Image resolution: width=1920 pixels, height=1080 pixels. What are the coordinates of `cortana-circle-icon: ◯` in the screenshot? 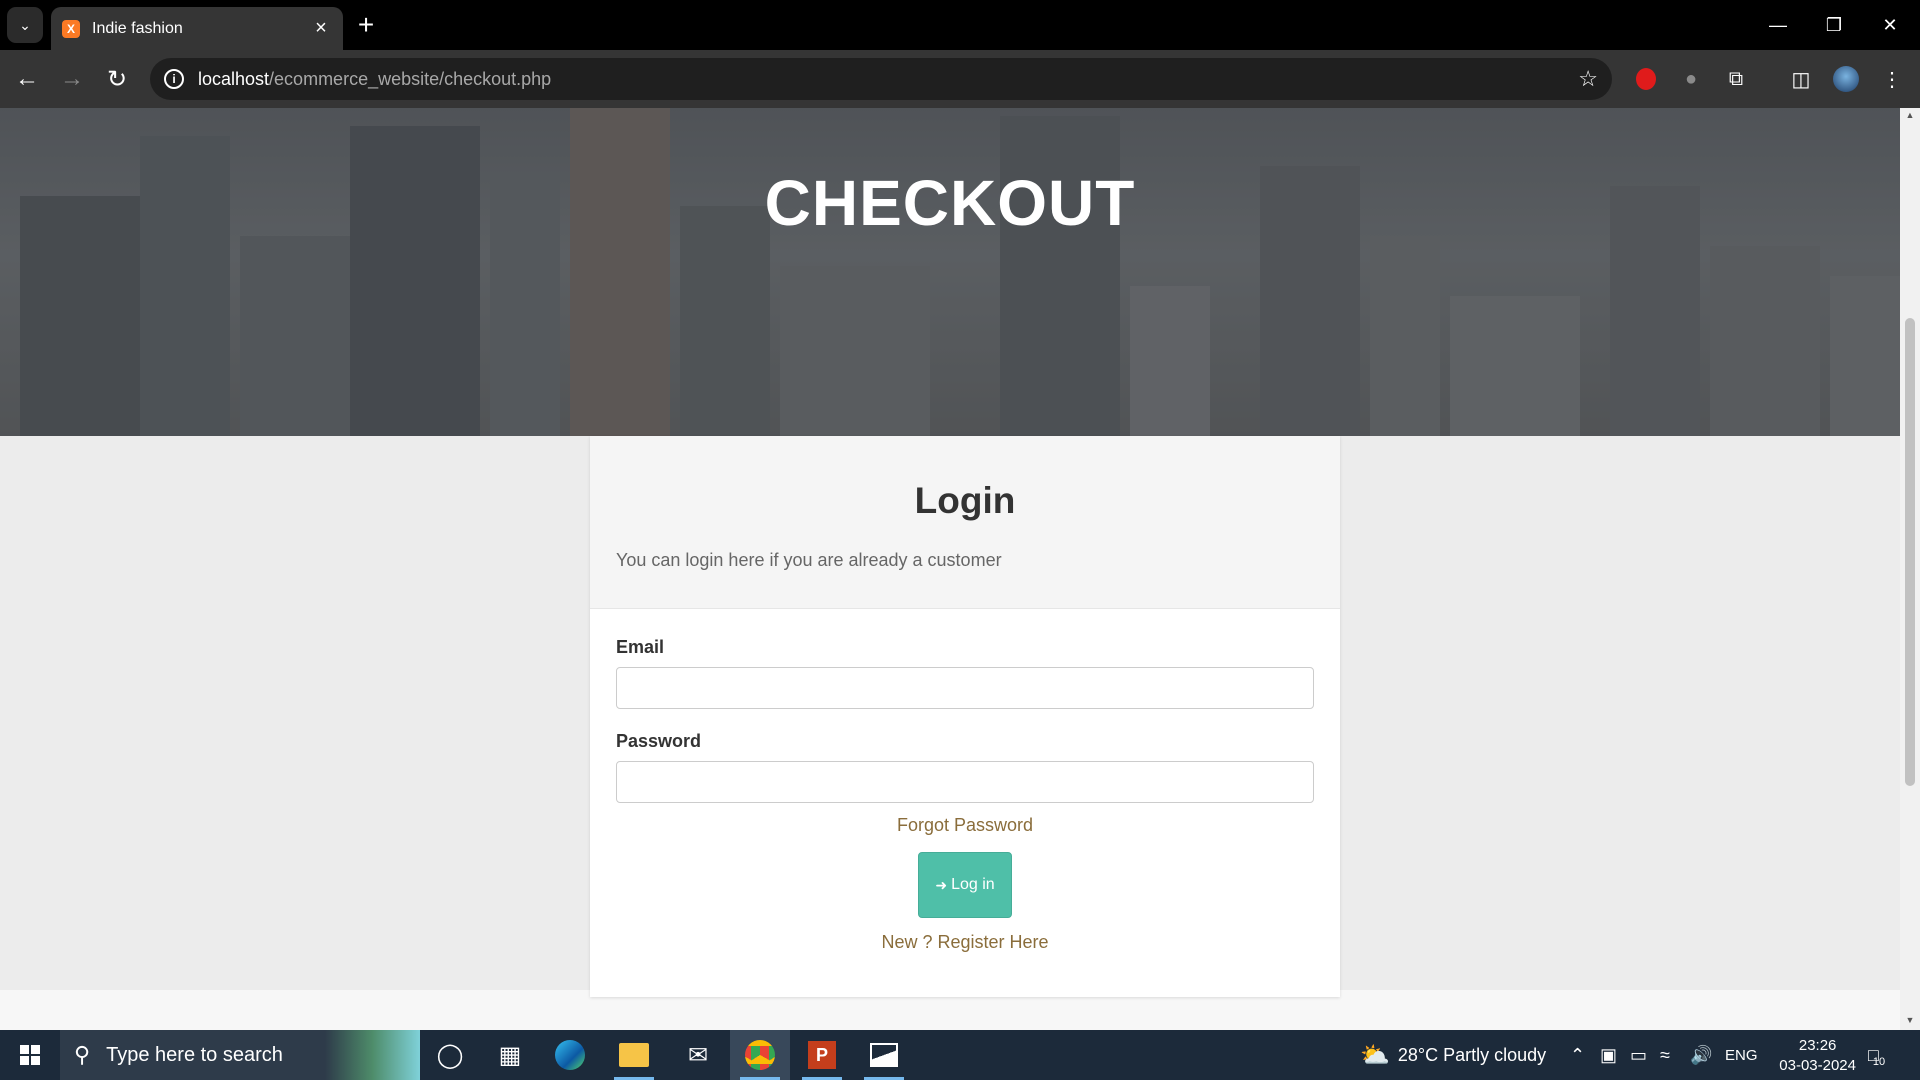 It's located at (450, 1055).